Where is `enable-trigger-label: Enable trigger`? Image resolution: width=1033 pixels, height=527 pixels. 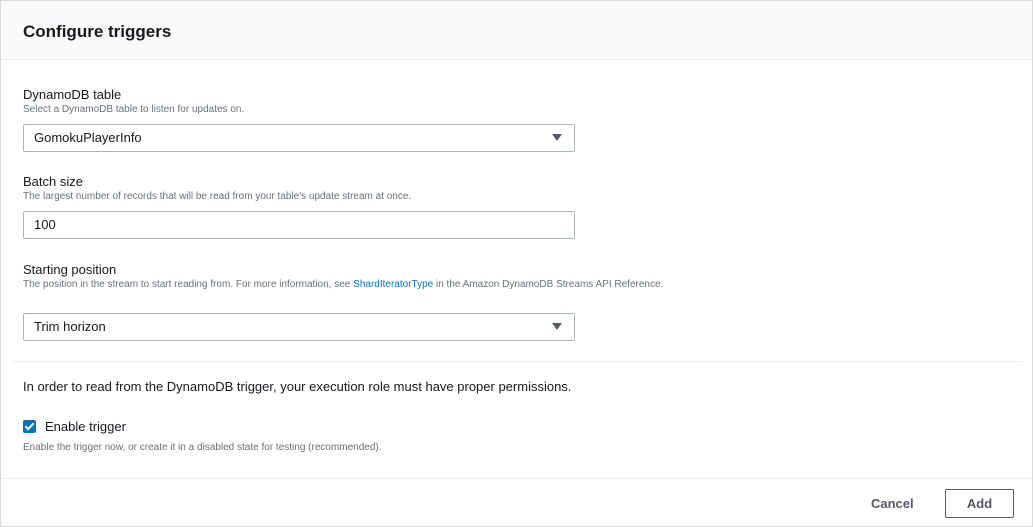
enable-trigger-label: Enable trigger is located at coordinates (85, 426).